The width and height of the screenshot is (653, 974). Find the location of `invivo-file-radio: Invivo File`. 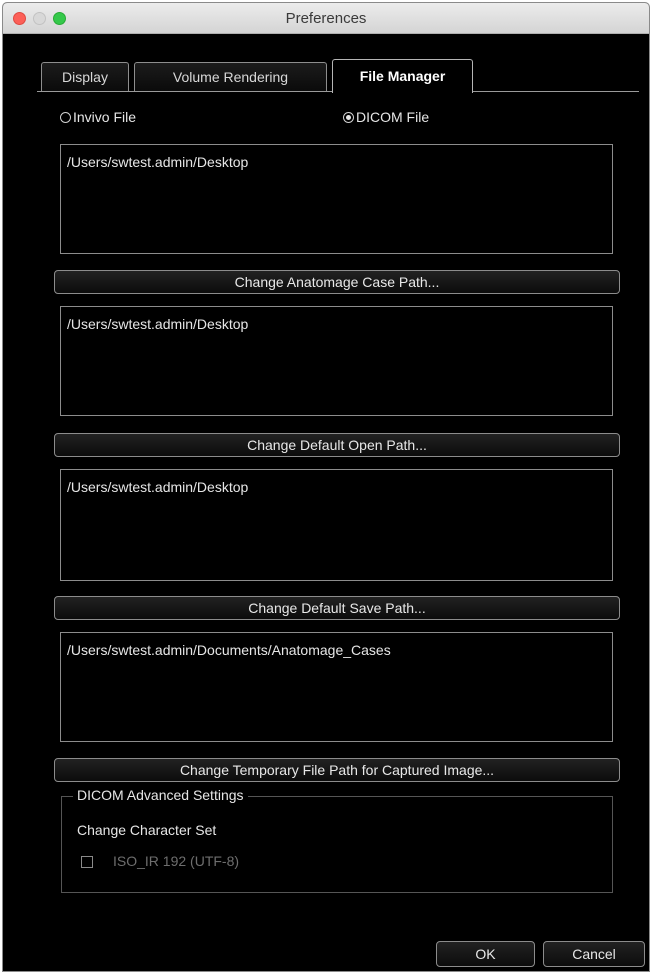

invivo-file-radio: Invivo File is located at coordinates (98, 117).